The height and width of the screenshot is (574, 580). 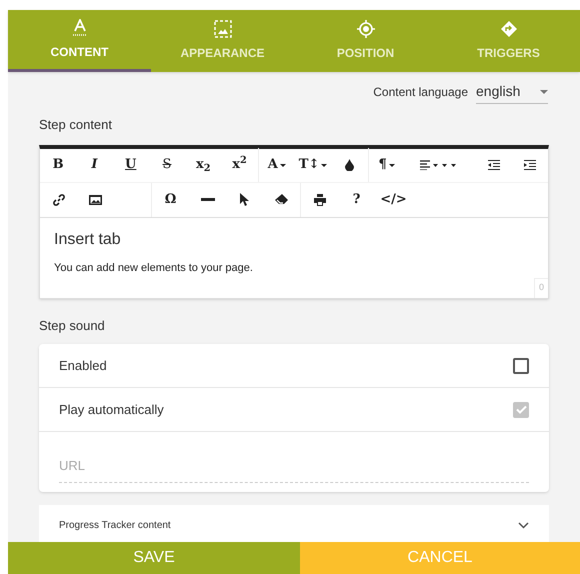 I want to click on toolbar-button: U, so click(x=130, y=165).